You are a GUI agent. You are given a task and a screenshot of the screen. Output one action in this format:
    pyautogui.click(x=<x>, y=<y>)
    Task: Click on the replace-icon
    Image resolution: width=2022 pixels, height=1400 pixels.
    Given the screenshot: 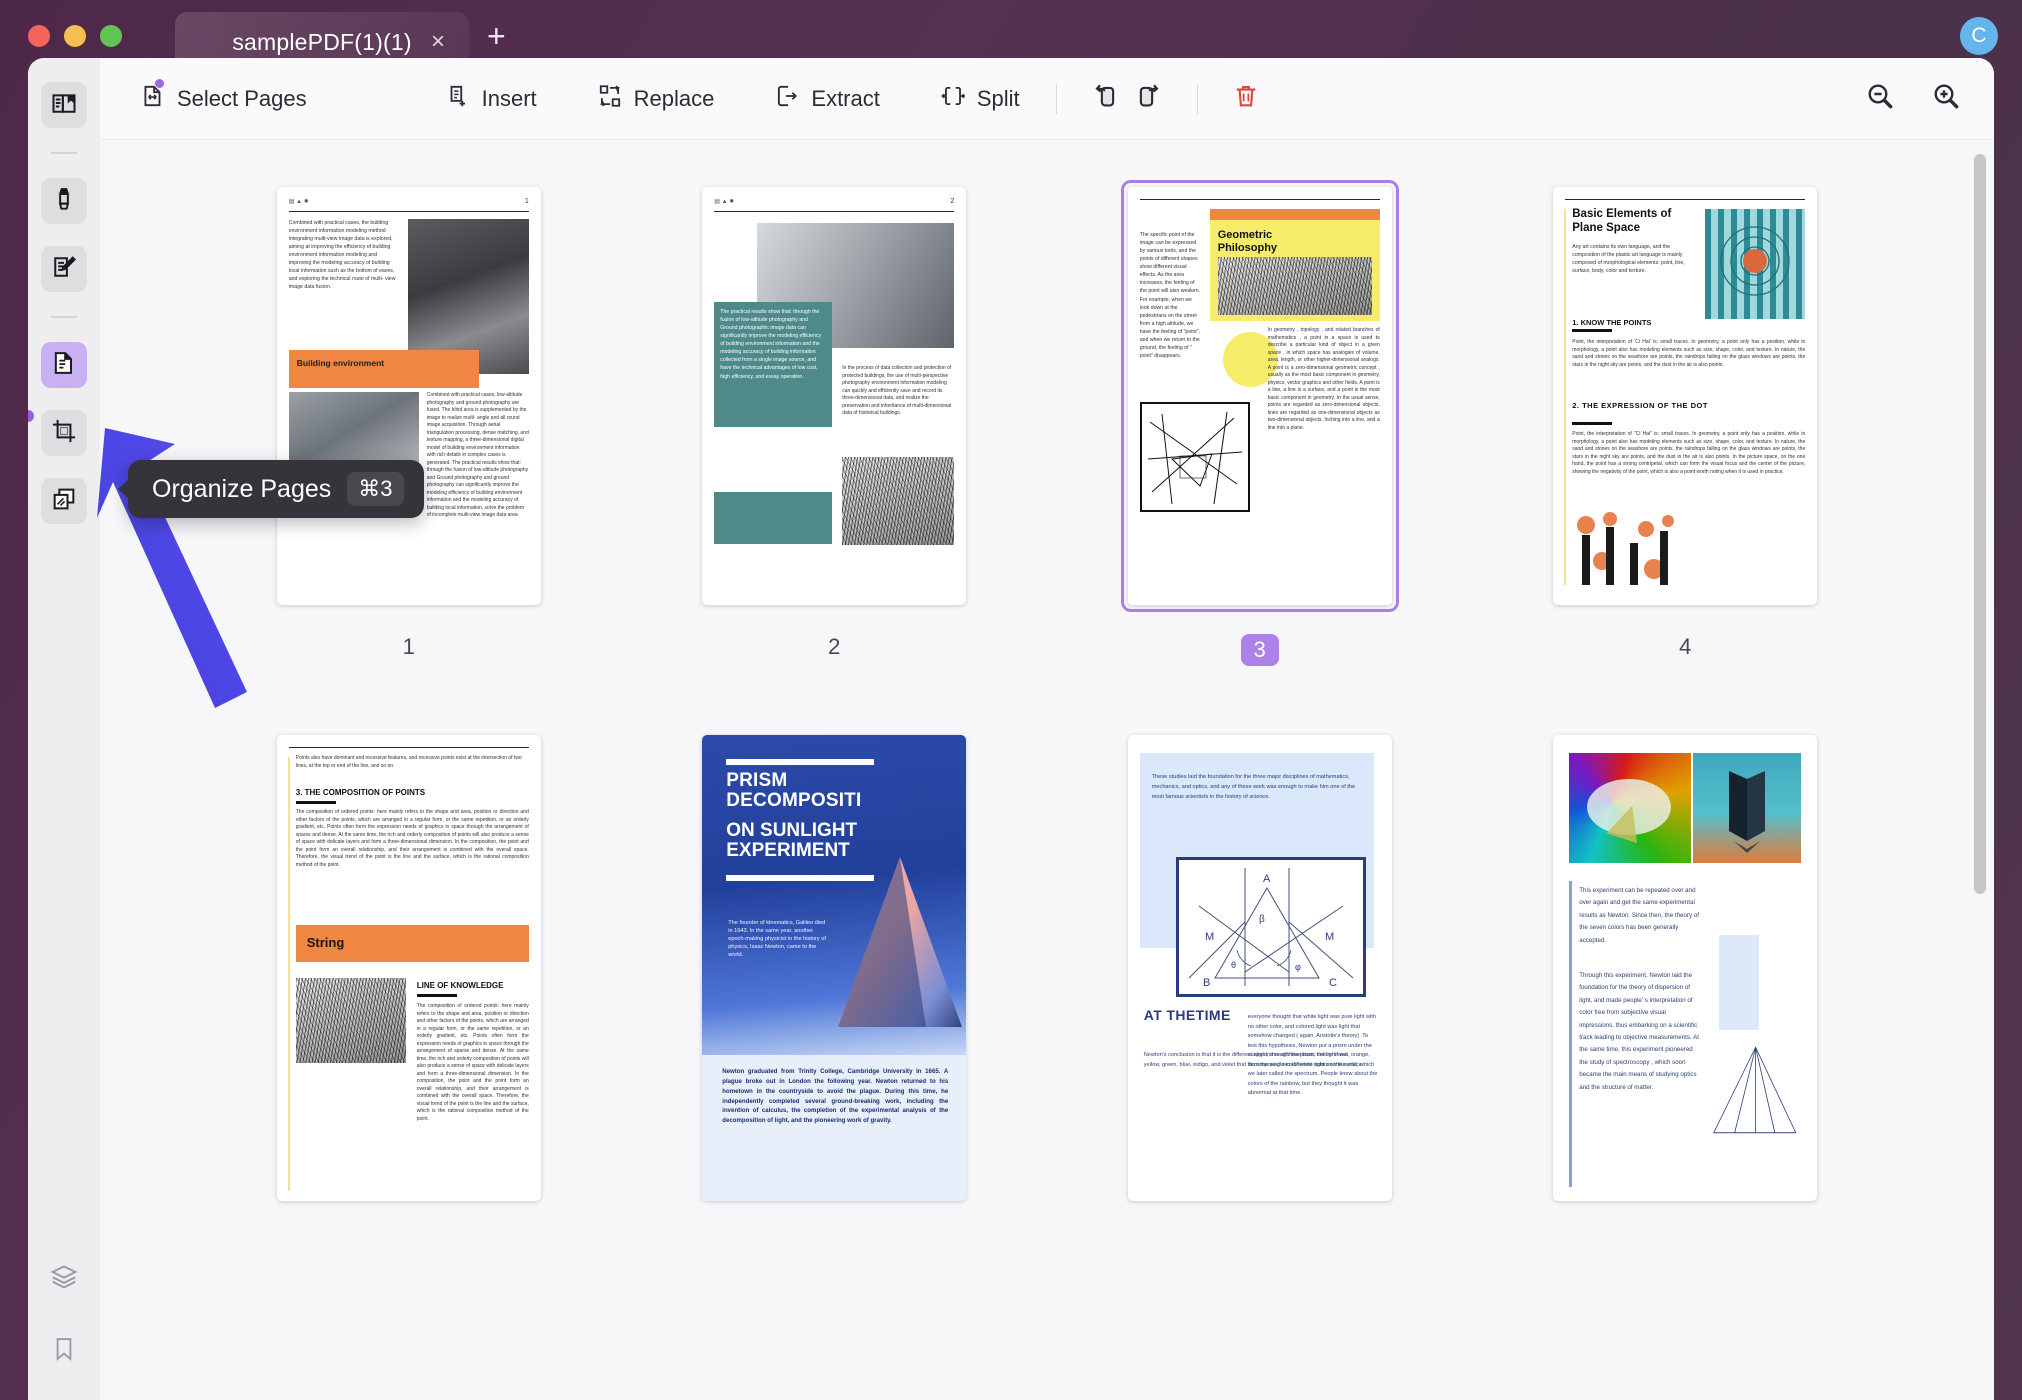 What is the action you would take?
    pyautogui.click(x=610, y=99)
    